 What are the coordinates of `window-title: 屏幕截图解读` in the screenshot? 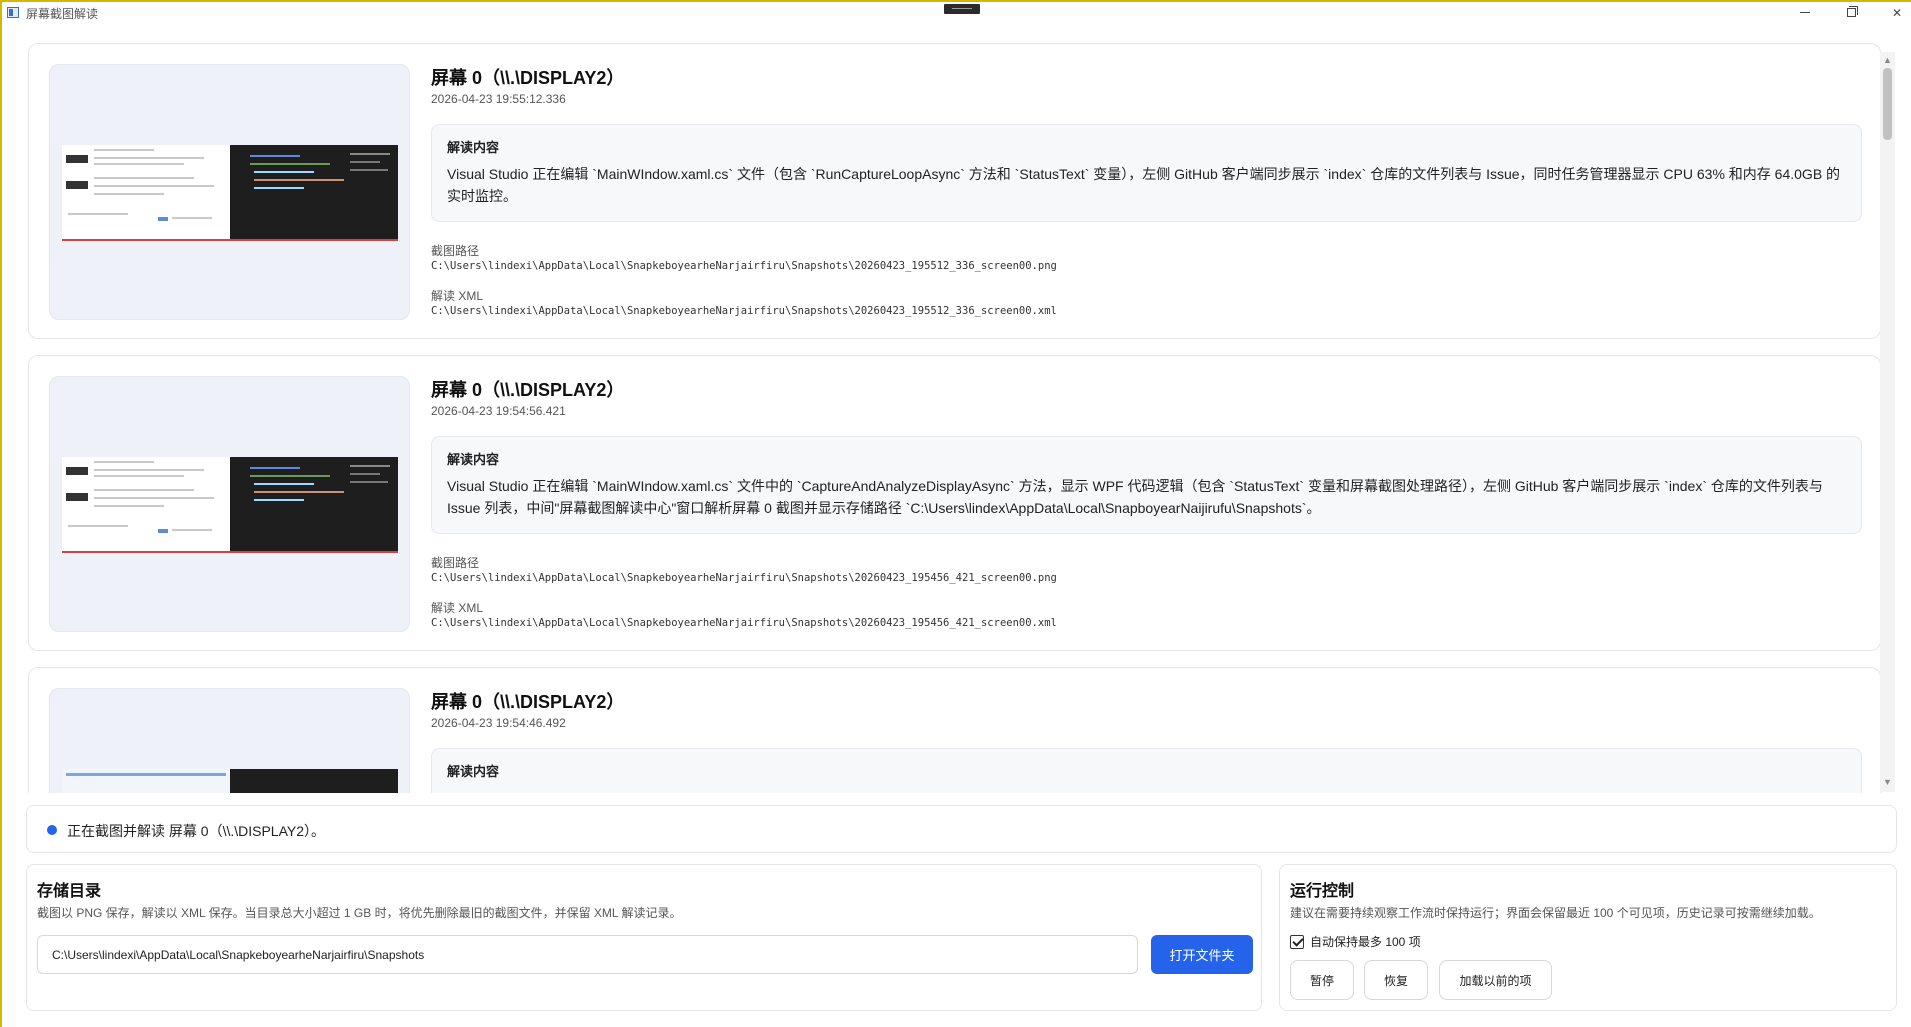 It's located at (62, 14).